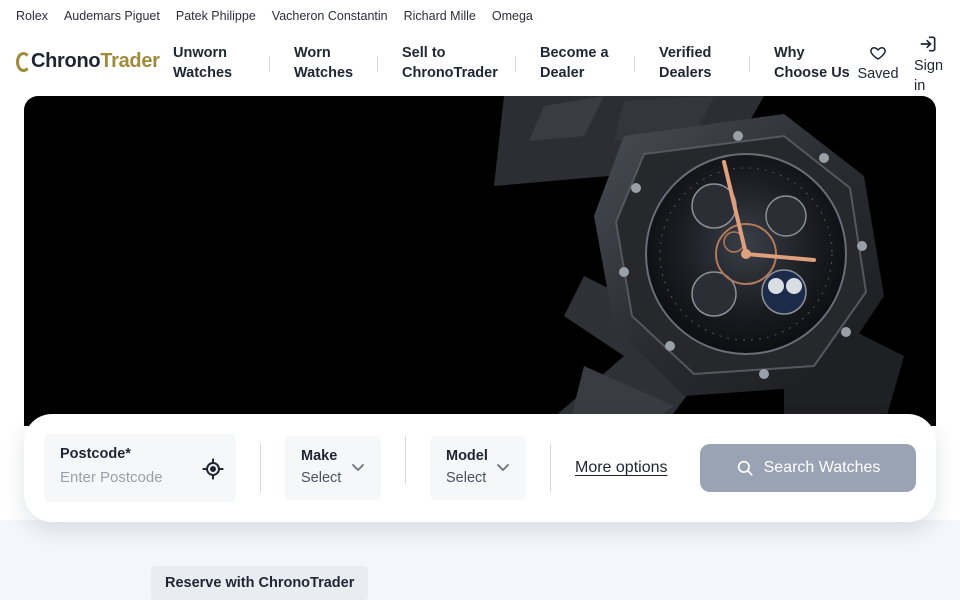 The width and height of the screenshot is (960, 600). What do you see at coordinates (319, 456) in the screenshot?
I see `make-label: Make` at bounding box center [319, 456].